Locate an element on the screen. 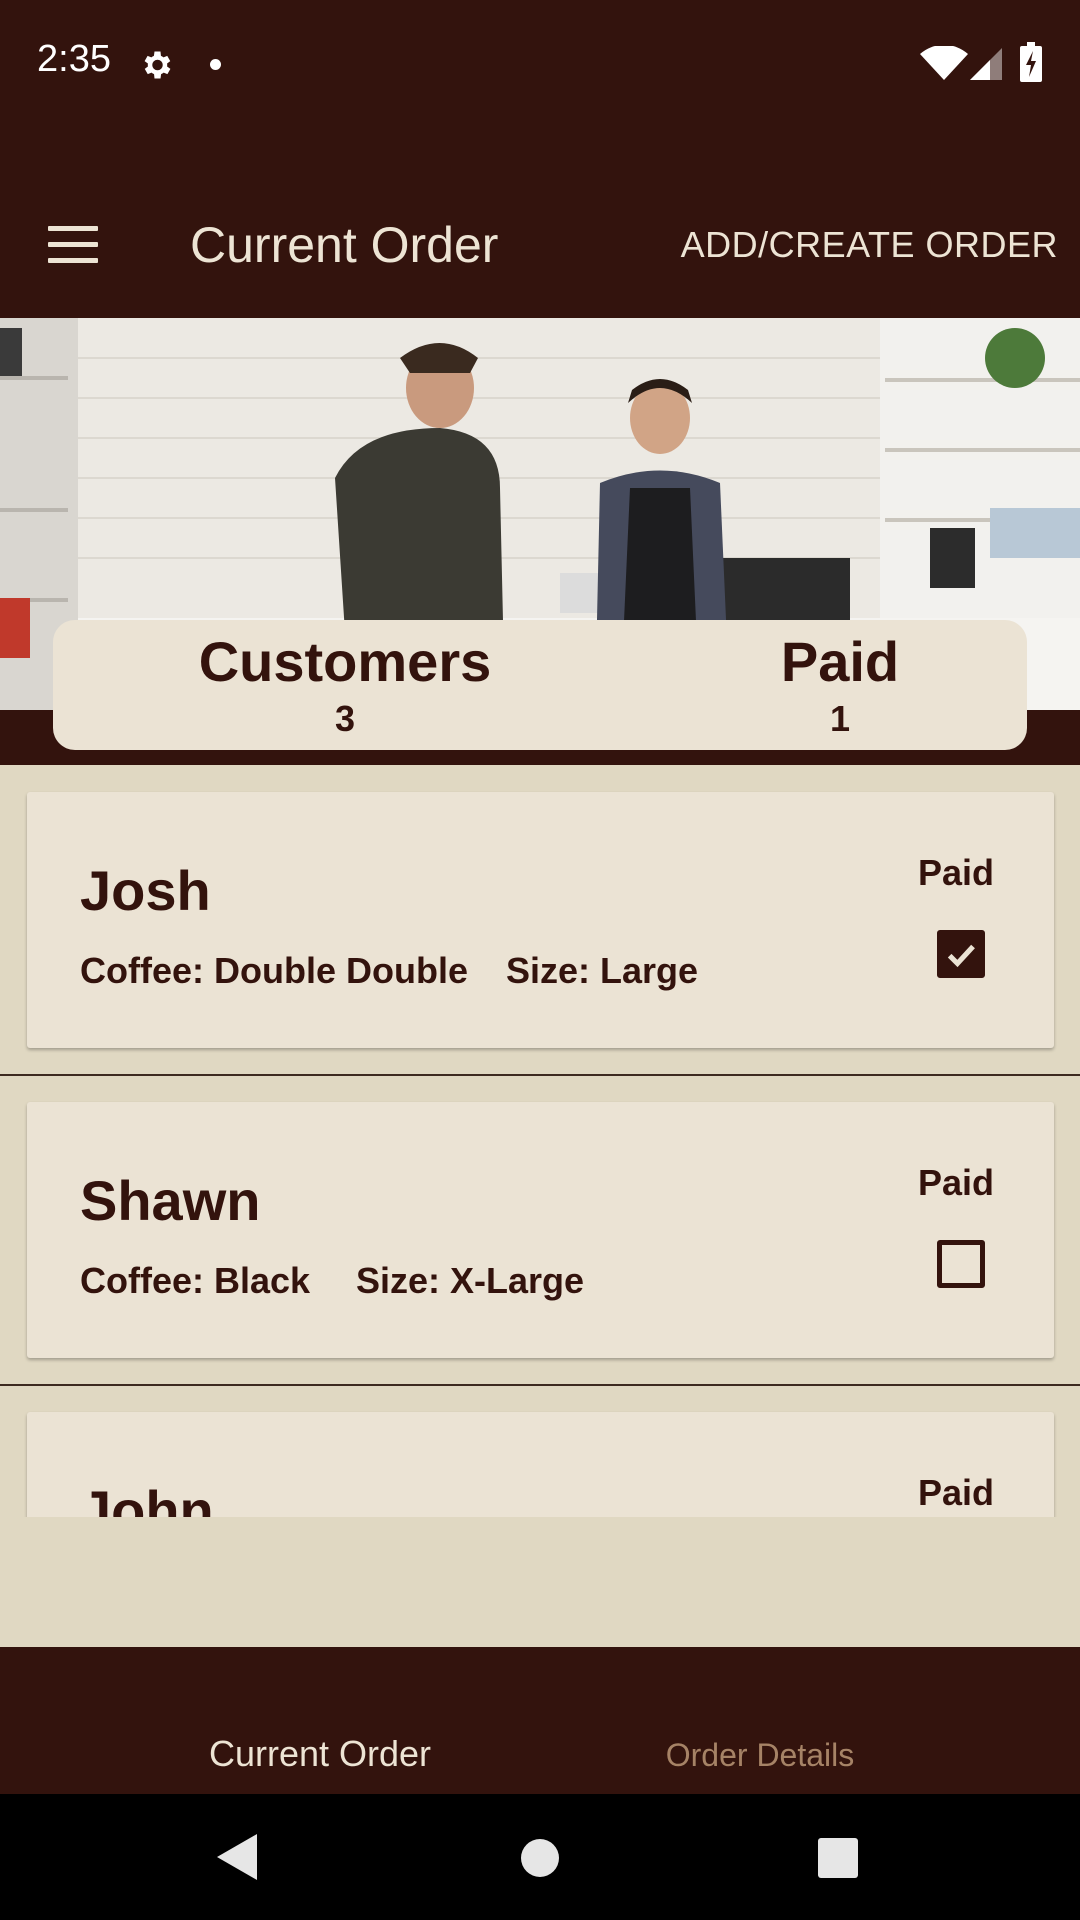 This screenshot has width=1080, height=1920. customer-name: Josh is located at coordinates (145, 890).